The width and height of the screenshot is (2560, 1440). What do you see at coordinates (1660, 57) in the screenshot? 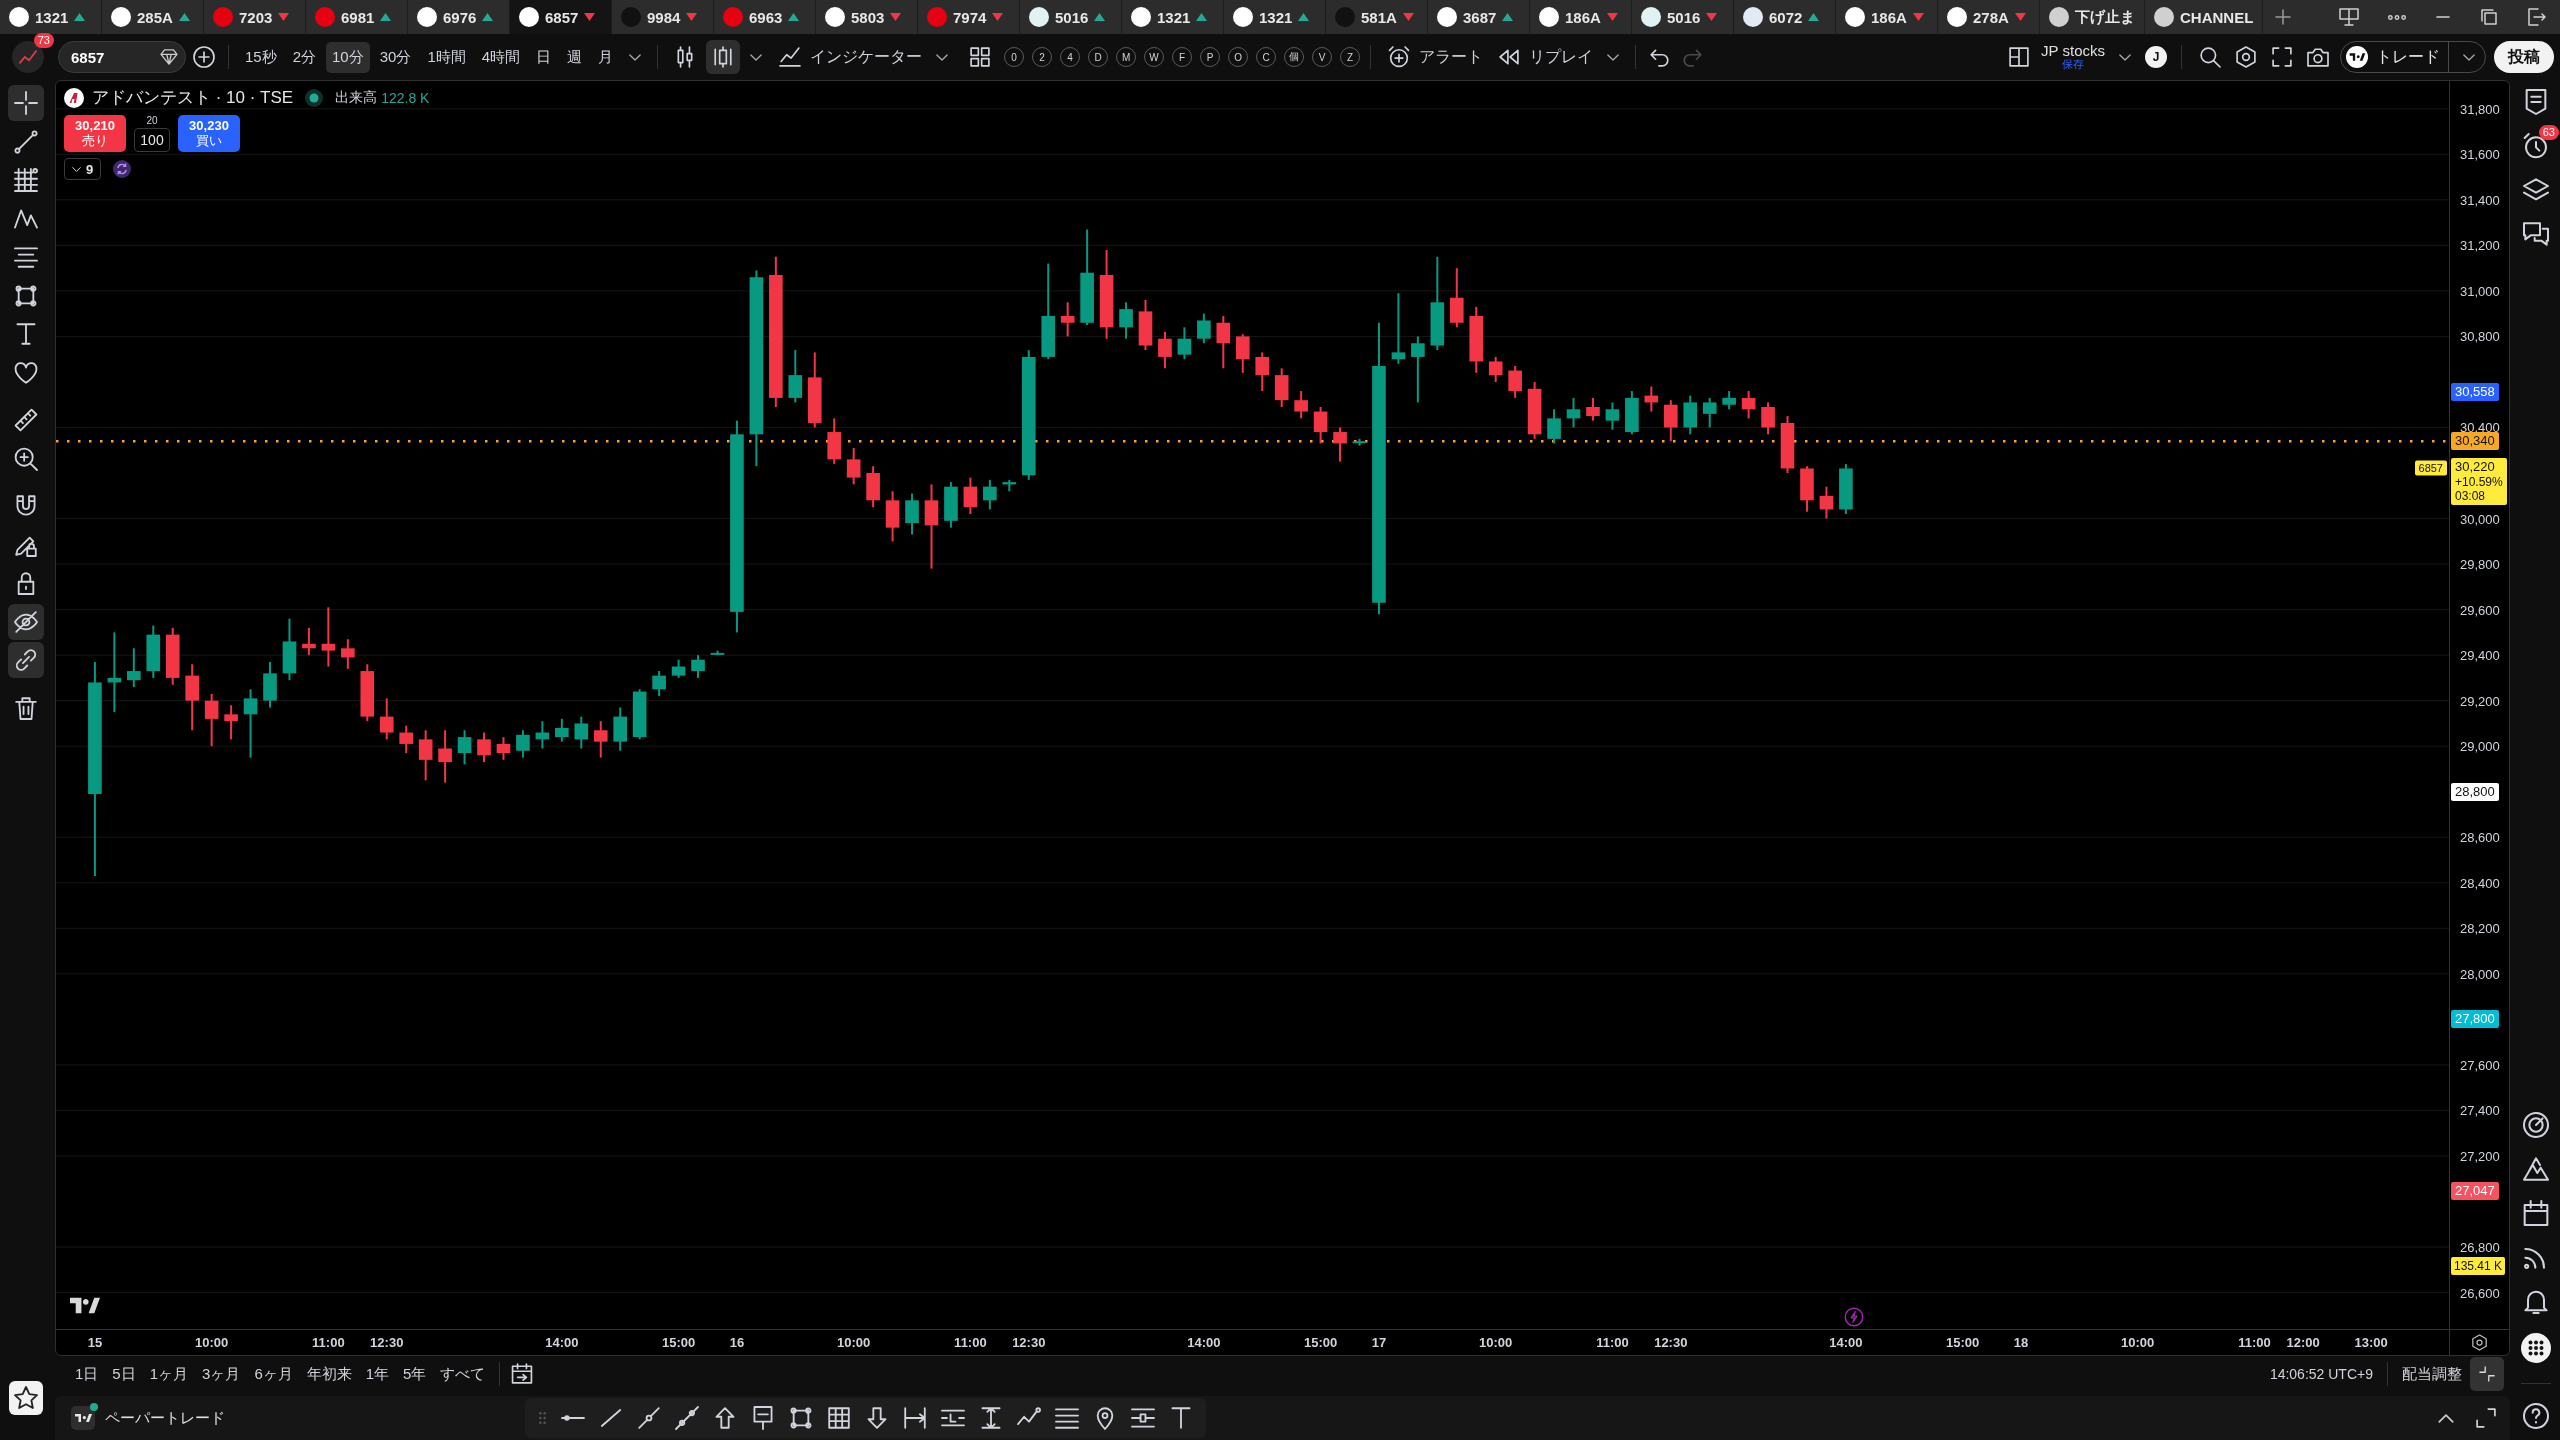
I see `undo-icon` at bounding box center [1660, 57].